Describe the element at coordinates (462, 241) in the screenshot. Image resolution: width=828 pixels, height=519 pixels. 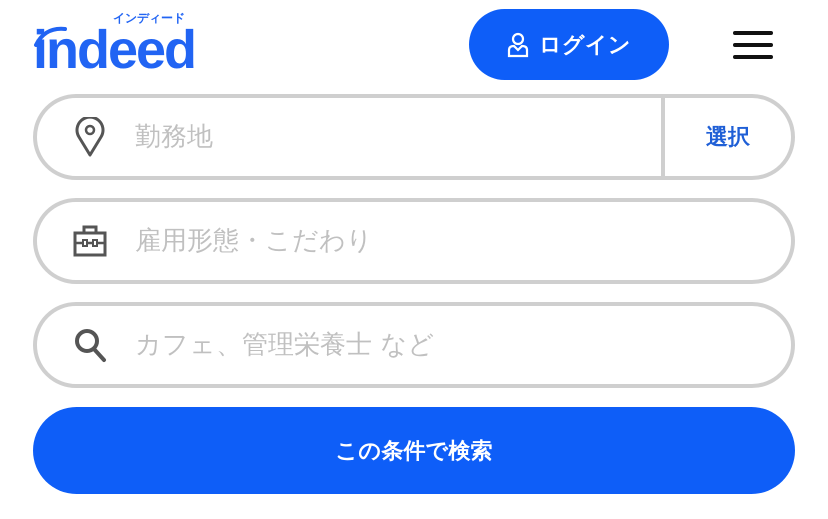
I see `employment-input: 雇用形態・こだわり` at that location.